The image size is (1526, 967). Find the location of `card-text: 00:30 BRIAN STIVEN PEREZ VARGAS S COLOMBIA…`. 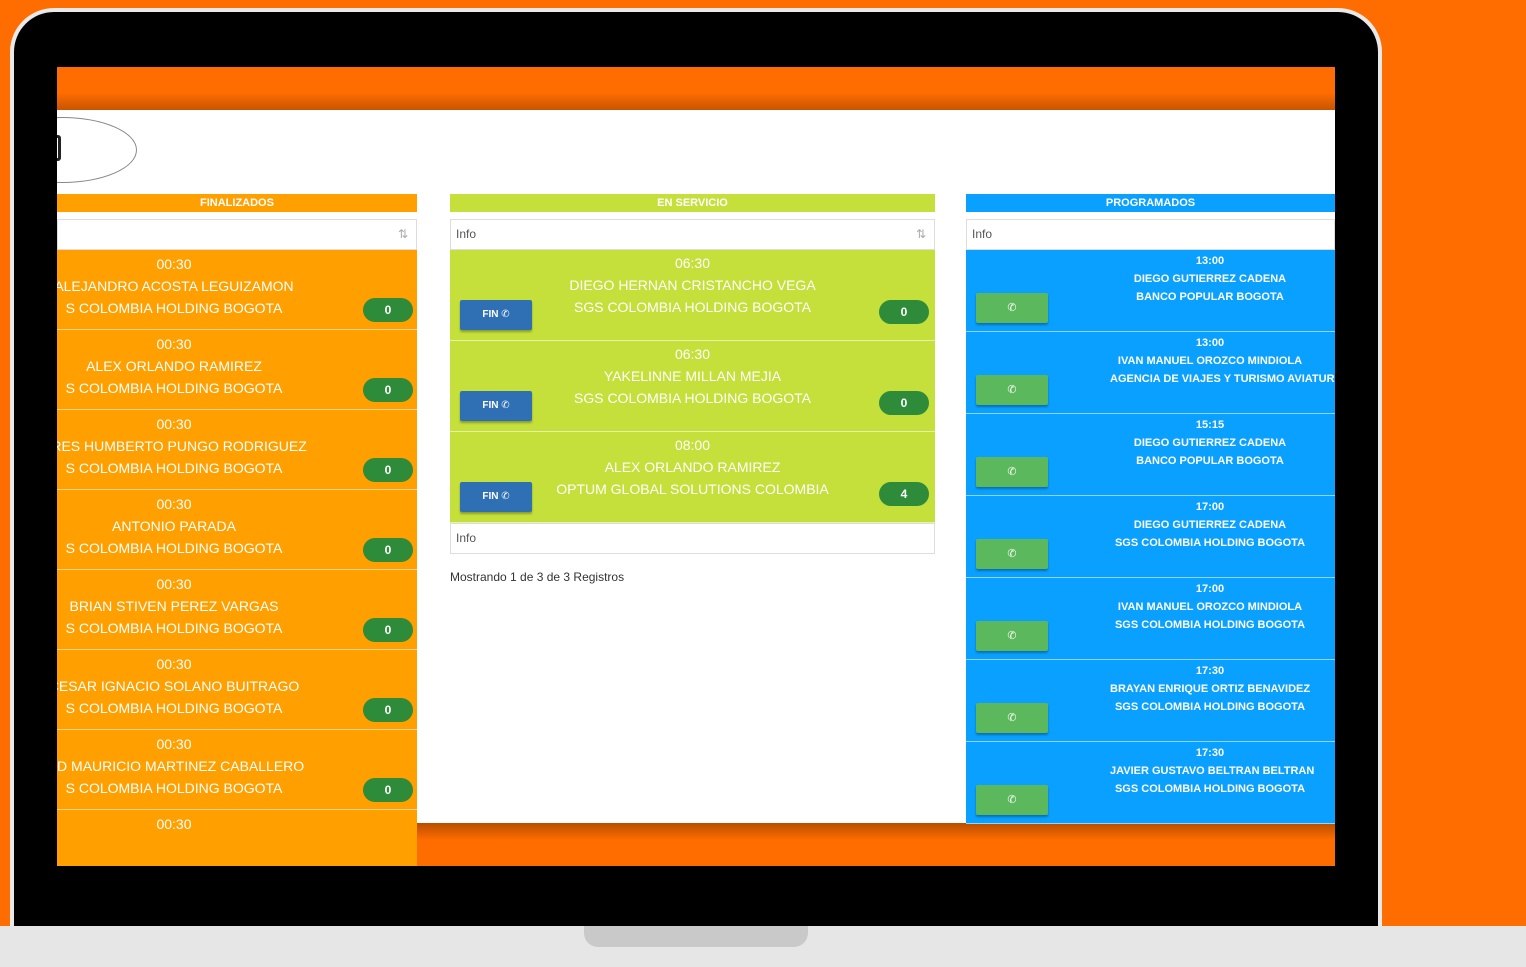

card-text: 00:30 BRIAN STIVEN PEREZ VARGAS S COLOMBIA… is located at coordinates (235, 606).